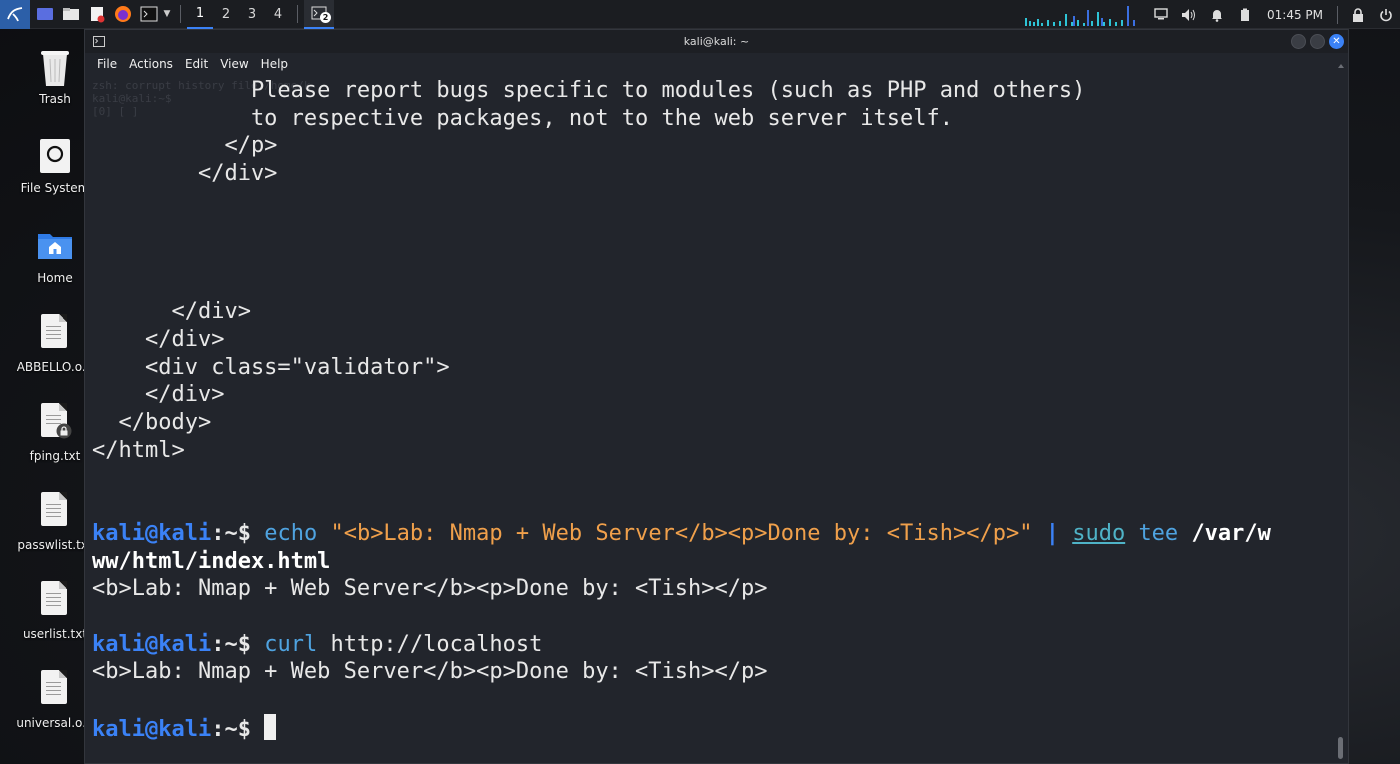 The width and height of the screenshot is (1400, 764). What do you see at coordinates (196, 64) in the screenshot?
I see `menu-edit: Edit` at bounding box center [196, 64].